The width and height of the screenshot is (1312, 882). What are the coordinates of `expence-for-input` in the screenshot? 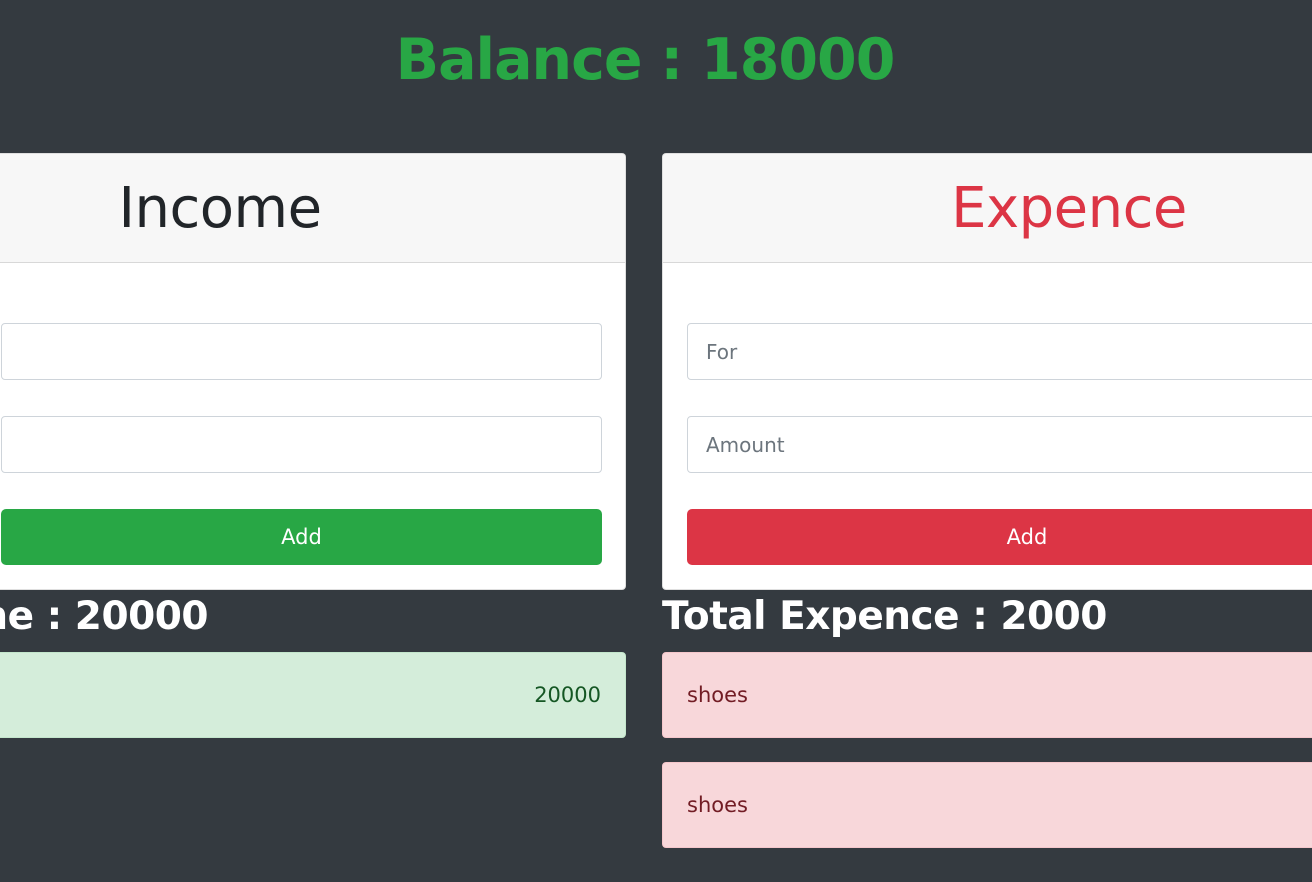 It's located at (999, 351).